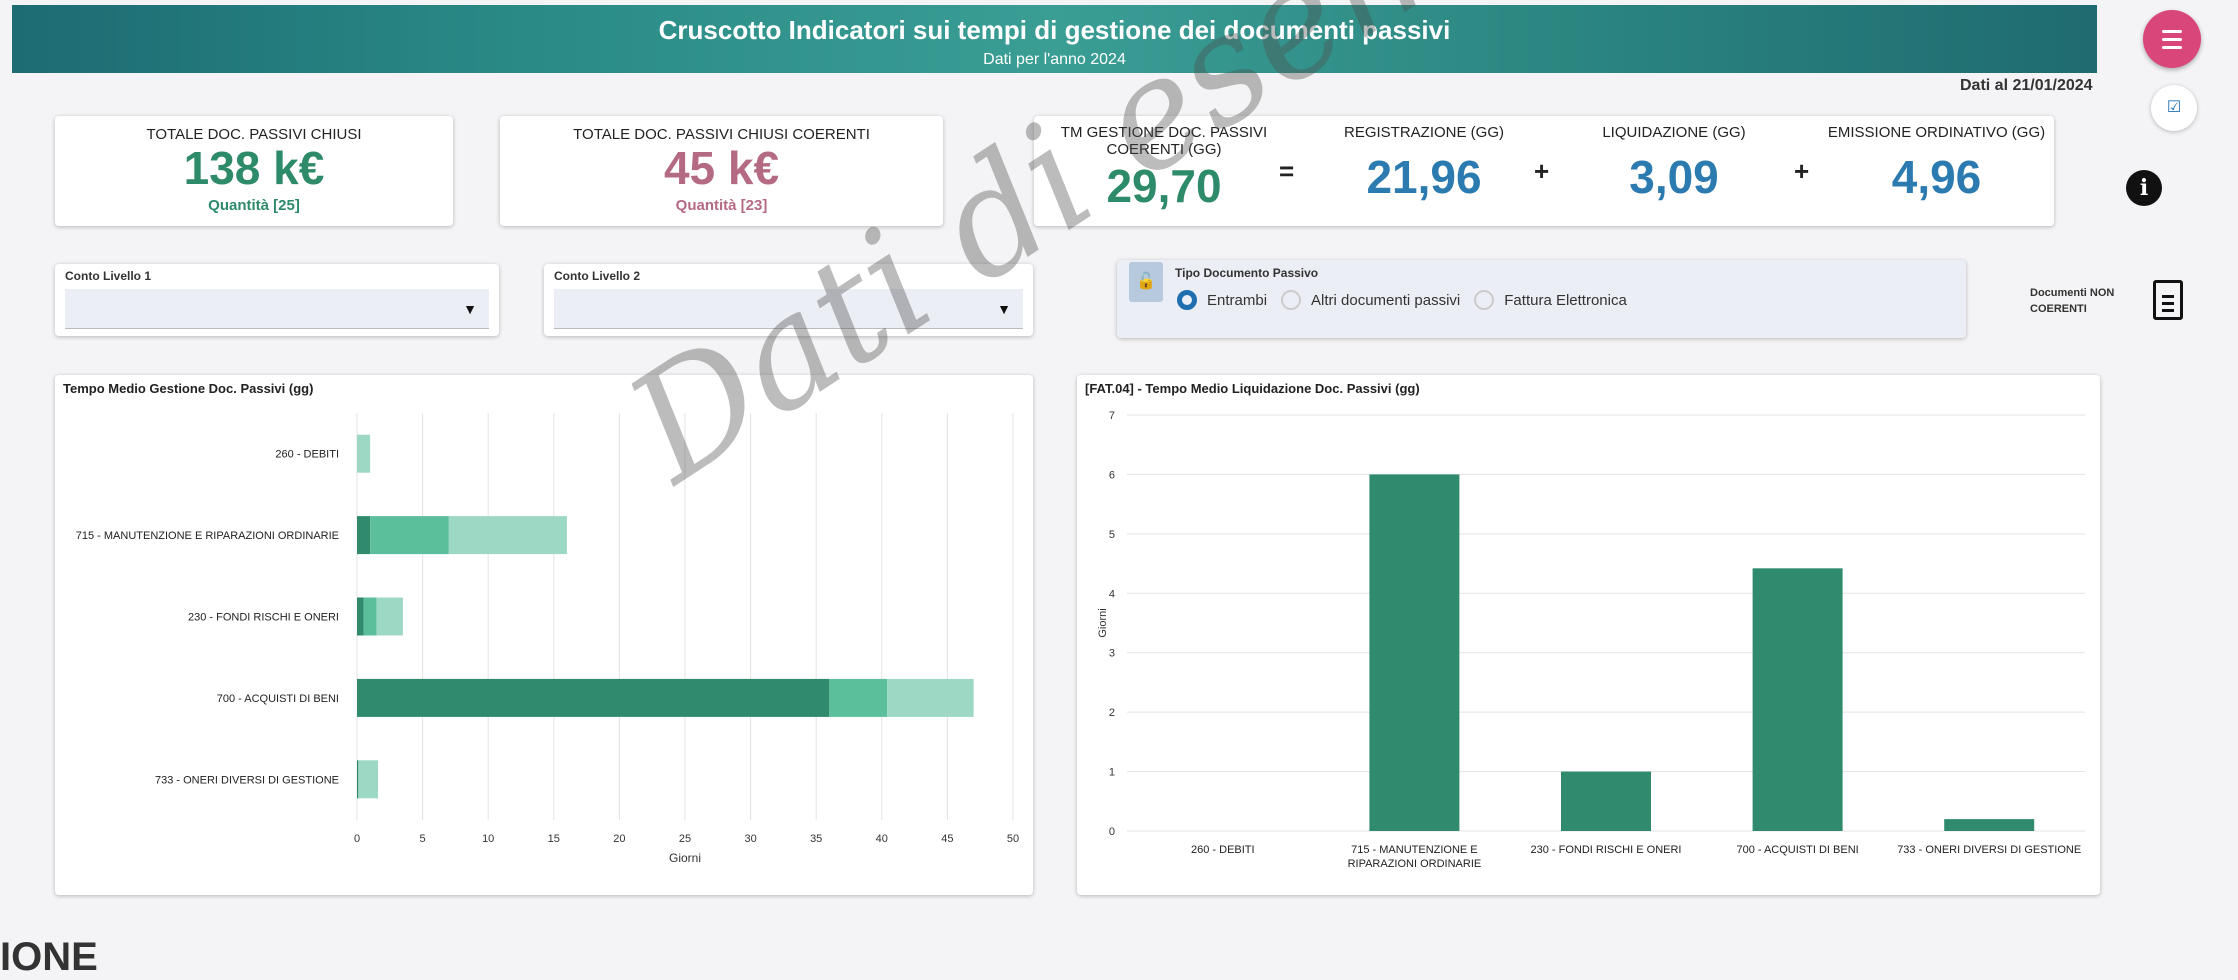 This screenshot has height=980, width=2238. I want to click on y-tick-label: 6, so click(1112, 475).